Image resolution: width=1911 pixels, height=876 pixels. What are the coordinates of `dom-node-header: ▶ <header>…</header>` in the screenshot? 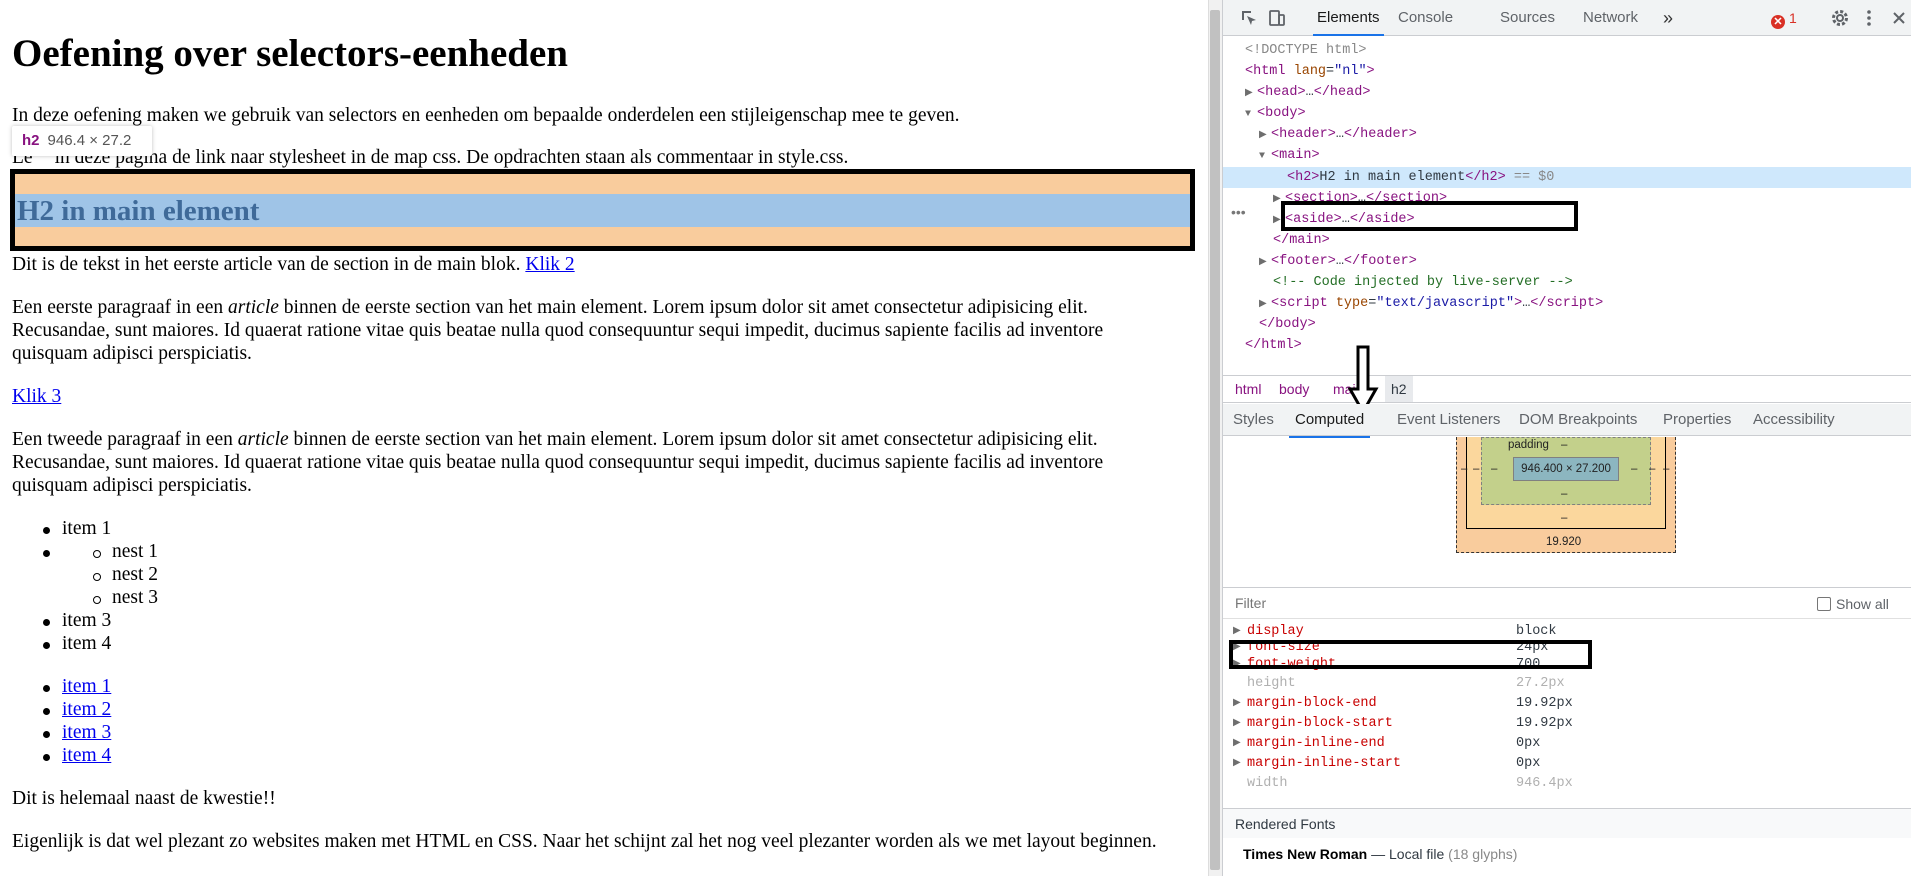 It's located at (1567, 134).